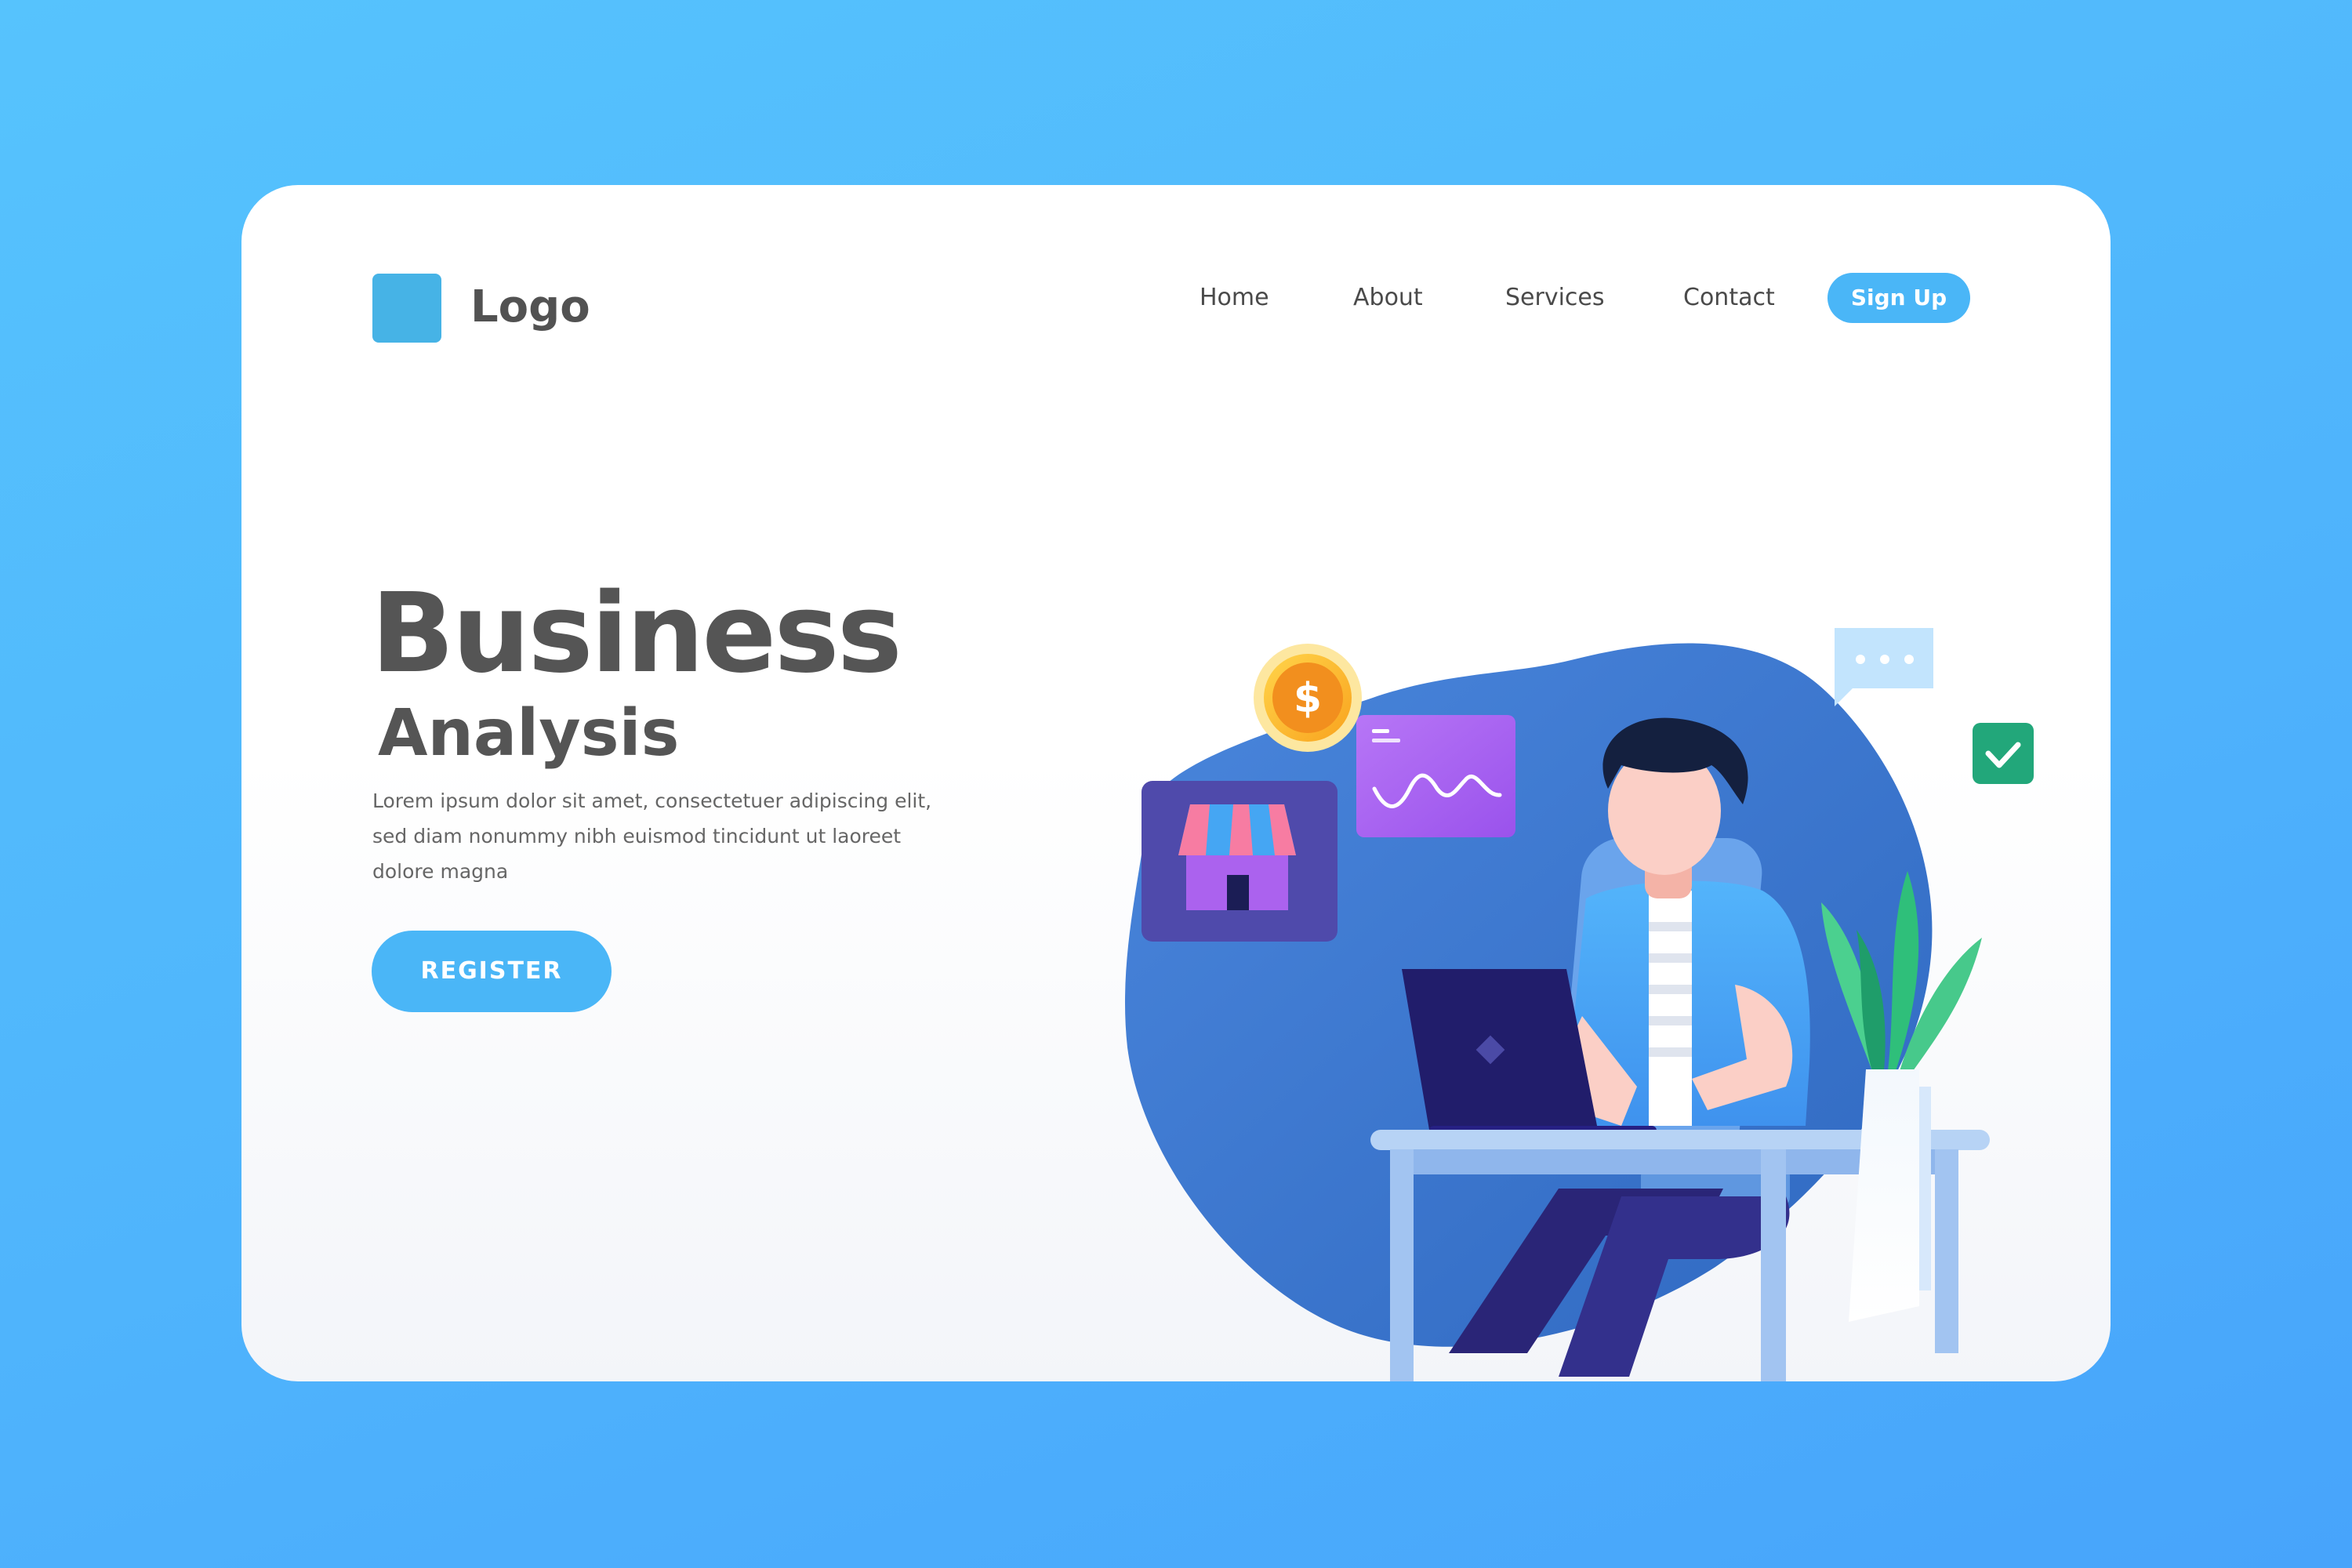 The height and width of the screenshot is (1568, 2352). I want to click on nav-home: Home, so click(1234, 298).